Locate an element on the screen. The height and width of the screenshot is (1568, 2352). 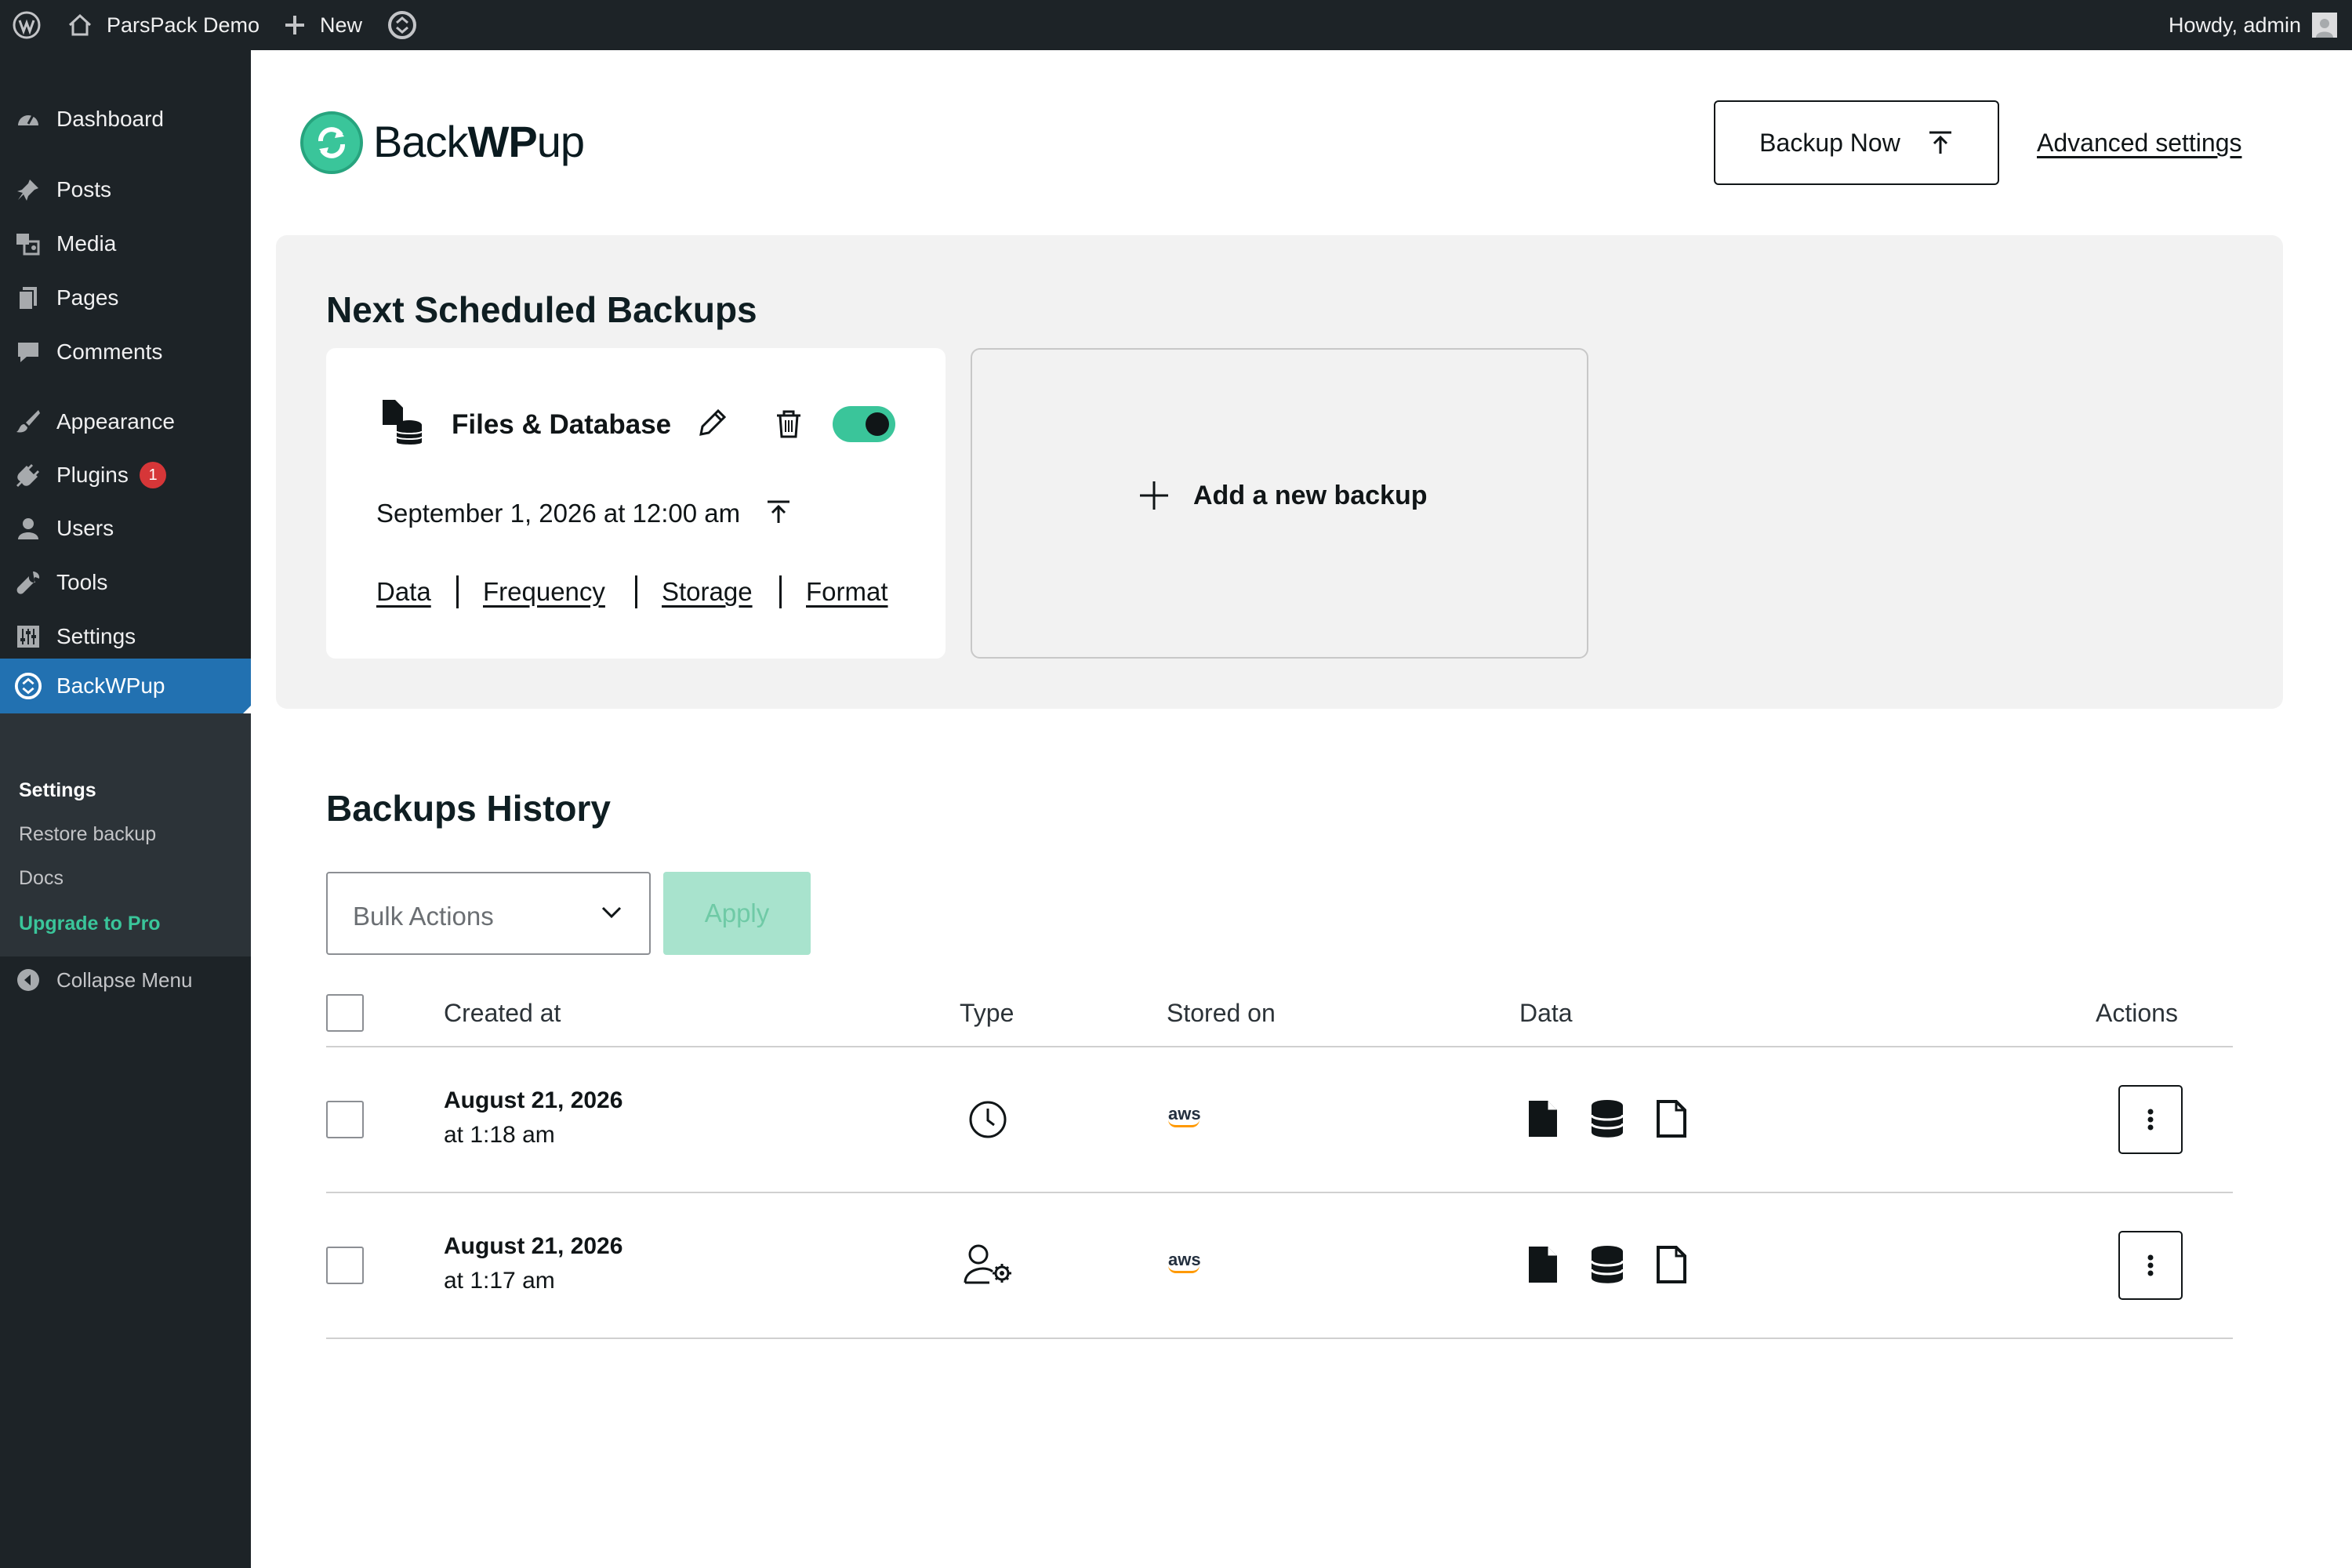
sidebar-item-label: Comments is located at coordinates (109, 351).